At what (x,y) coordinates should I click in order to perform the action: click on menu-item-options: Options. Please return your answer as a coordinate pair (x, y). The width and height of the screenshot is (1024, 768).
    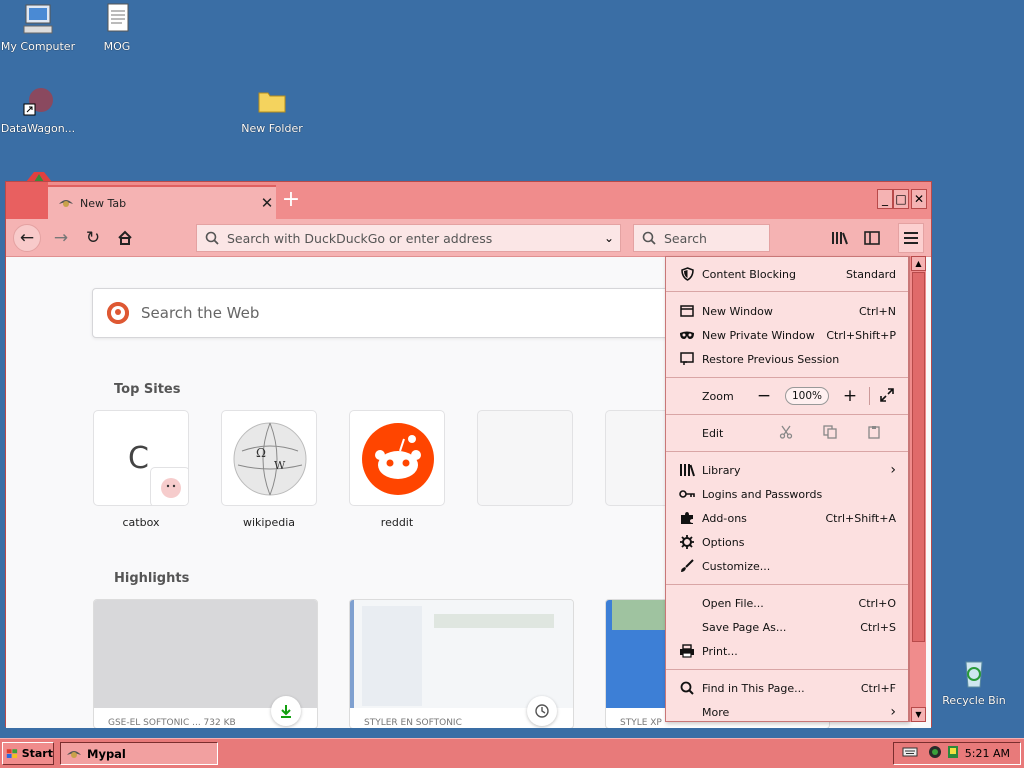
    Looking at the image, I should click on (787, 542).